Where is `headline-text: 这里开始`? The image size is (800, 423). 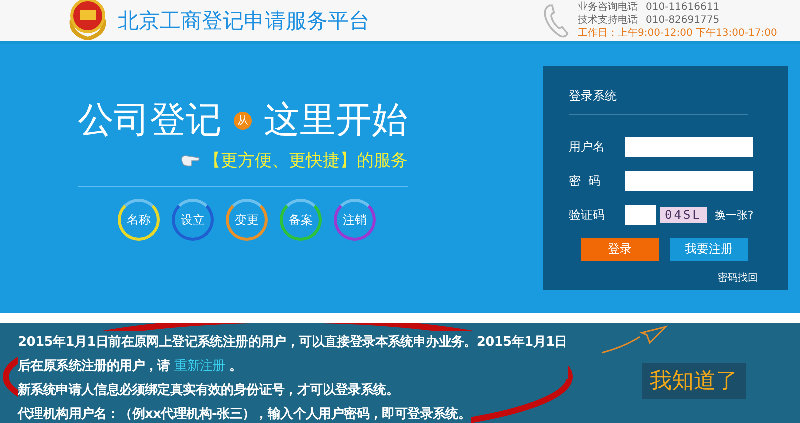
headline-text: 这里开始 is located at coordinates (336, 121).